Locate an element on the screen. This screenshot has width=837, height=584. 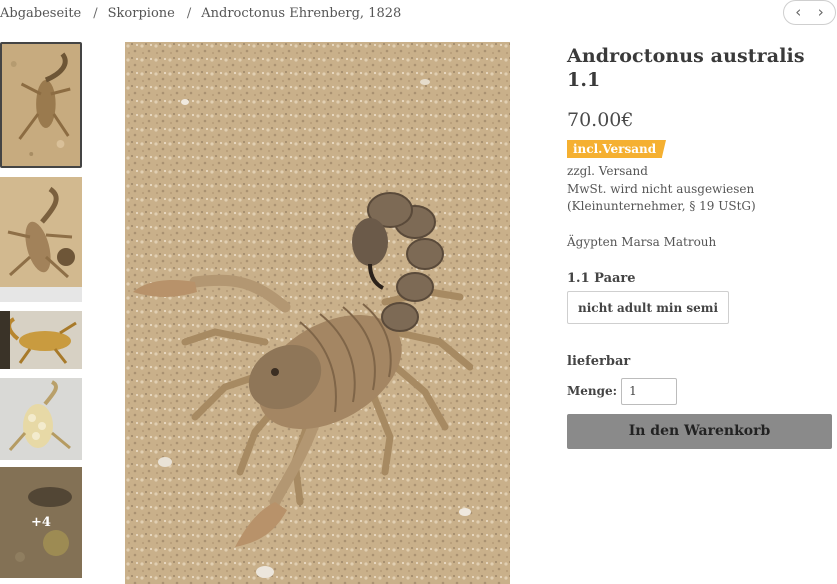
quantity-label: Menge: is located at coordinates (592, 391).